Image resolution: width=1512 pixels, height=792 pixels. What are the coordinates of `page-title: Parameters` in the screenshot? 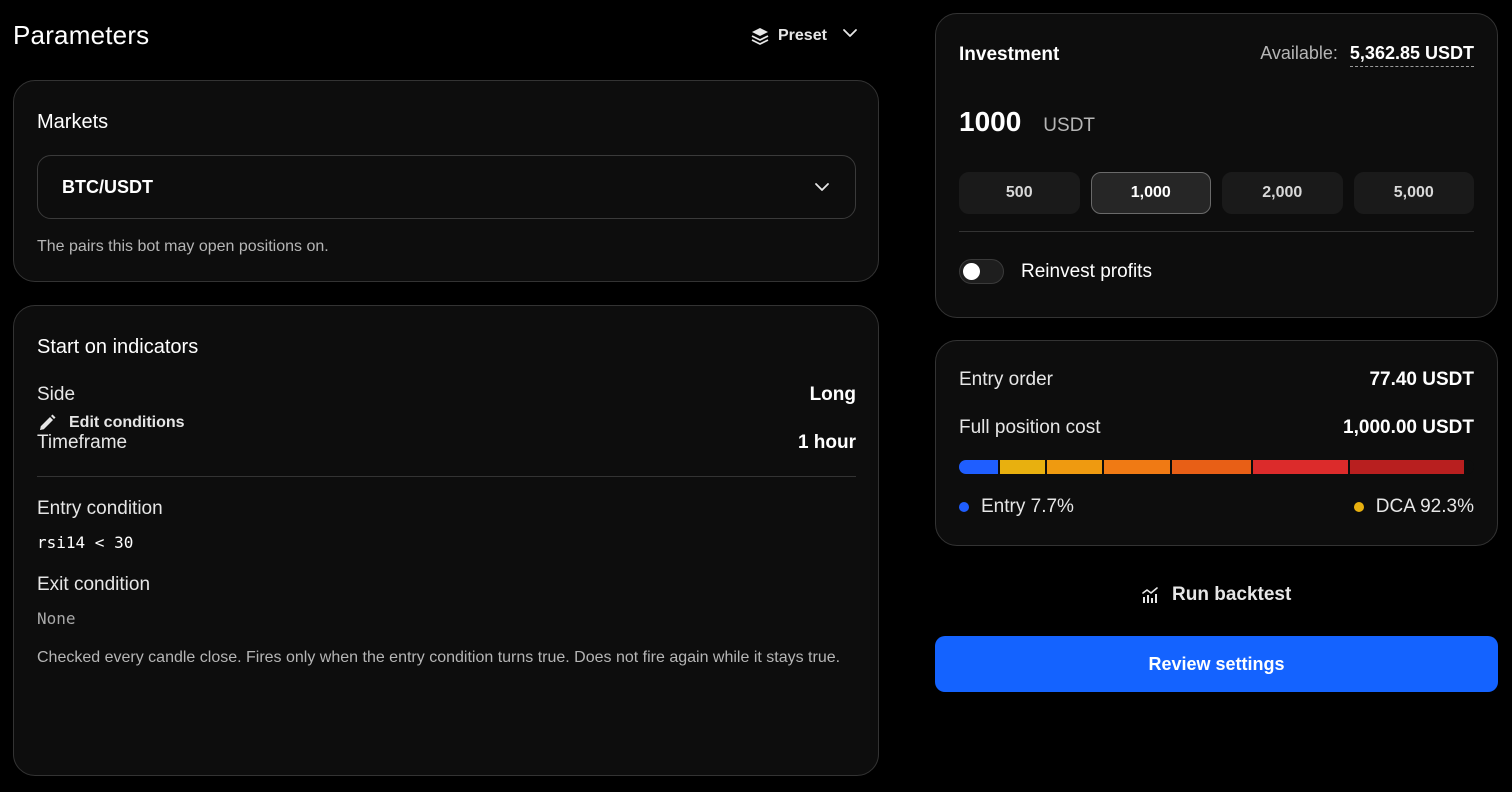 It's located at (81, 35).